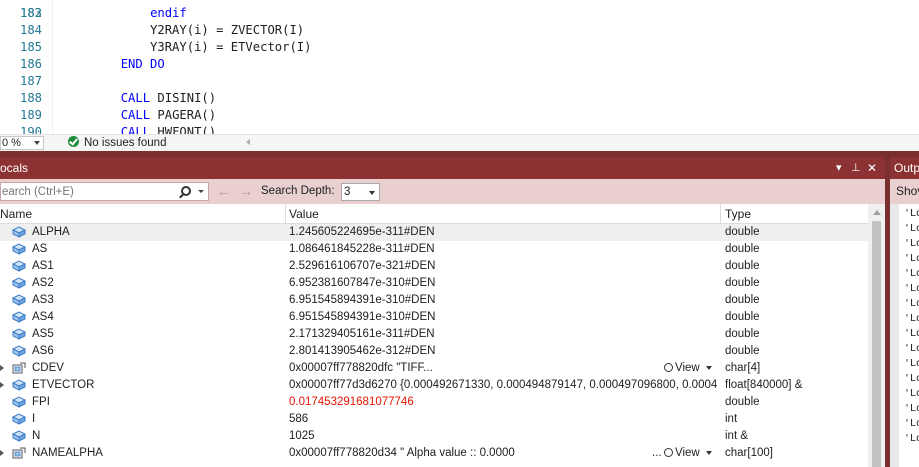 This screenshot has width=919, height=467. What do you see at coordinates (298, 191) in the screenshot?
I see `search-depth-label: Search Depth:` at bounding box center [298, 191].